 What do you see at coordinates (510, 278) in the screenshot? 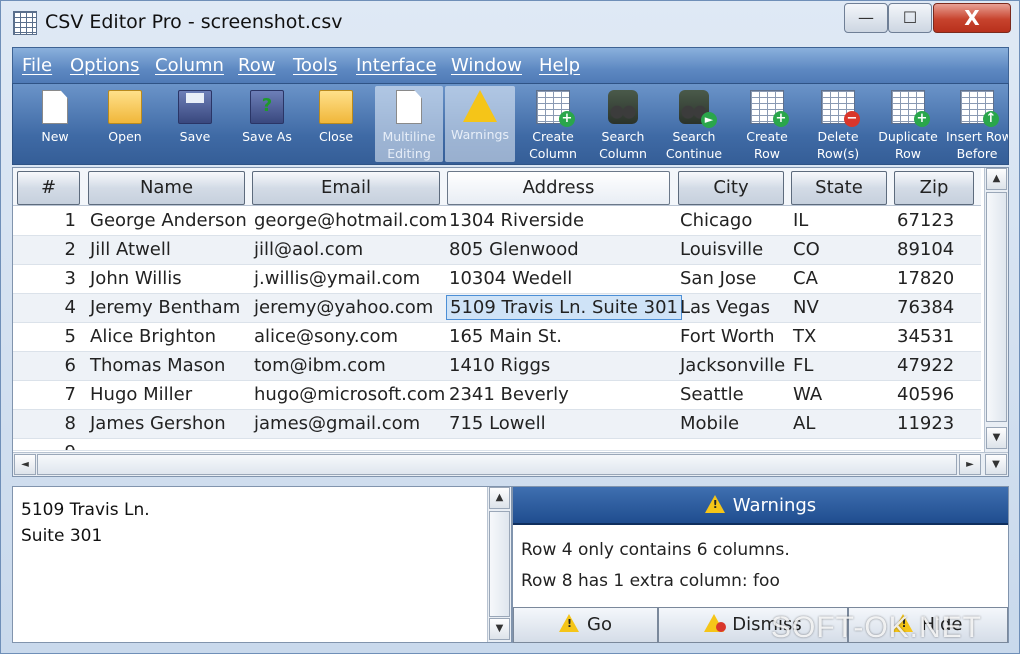
I see `cell-address: 10304 Wedell` at bounding box center [510, 278].